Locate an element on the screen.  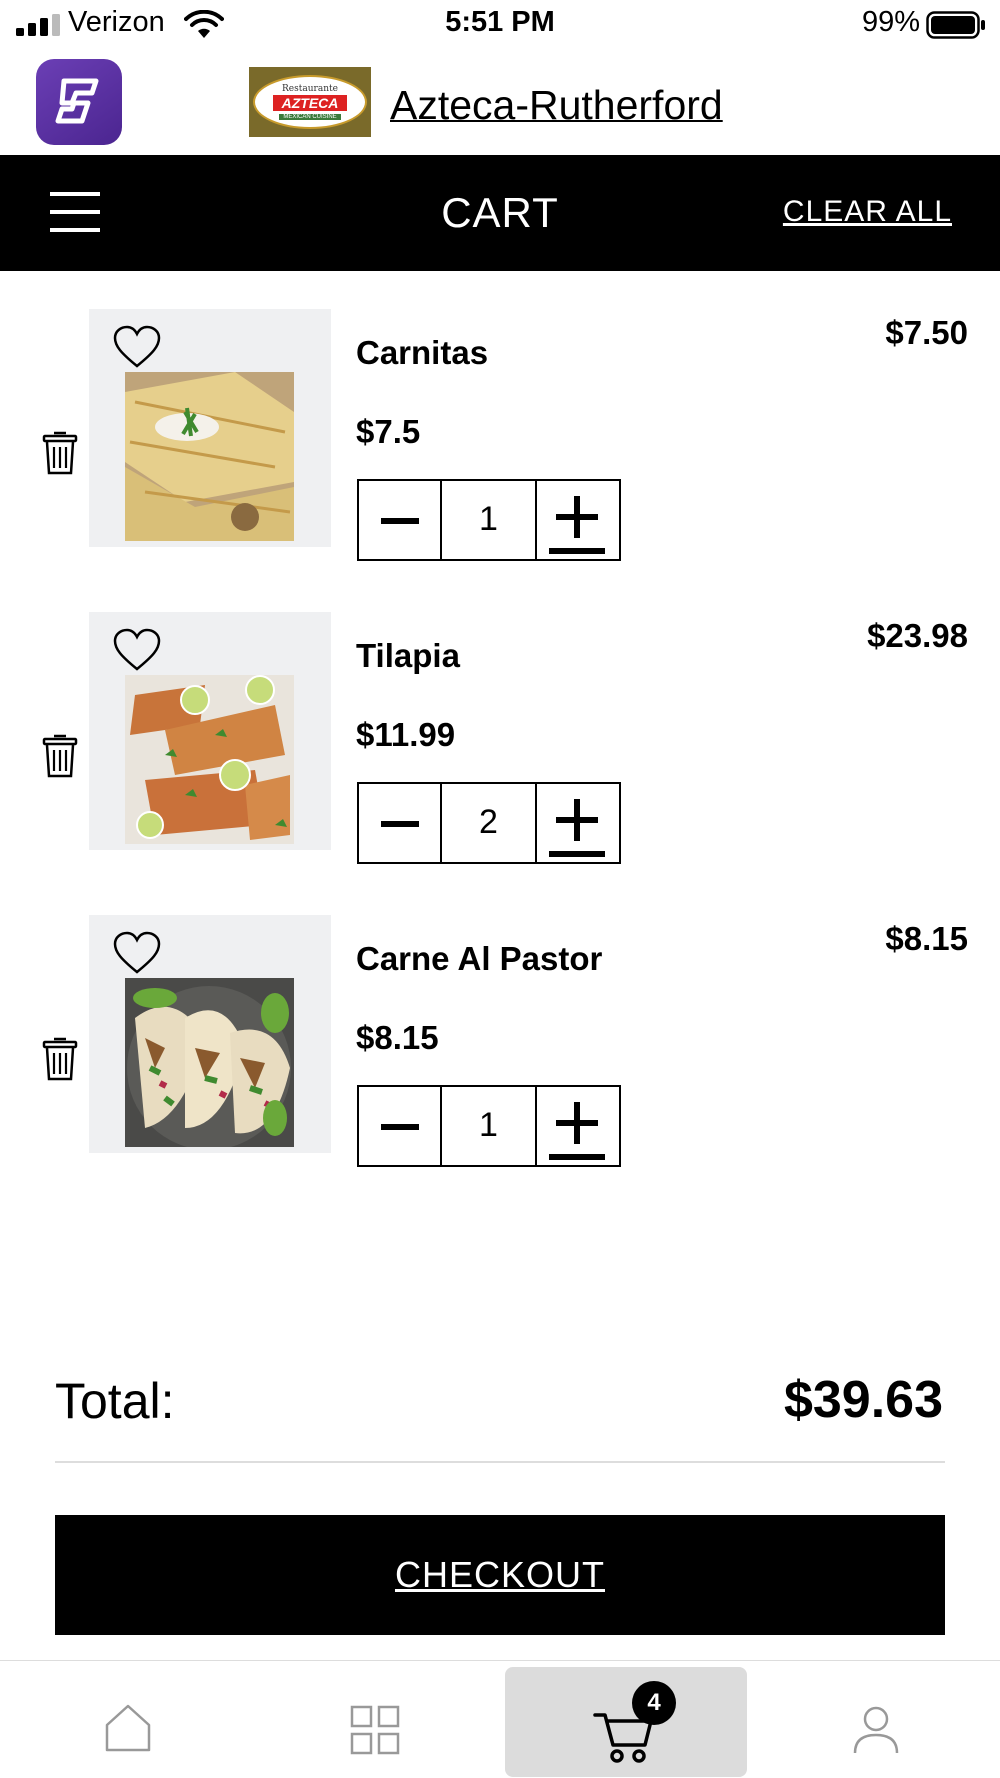
tab-cart: 4 is located at coordinates (626, 1722).